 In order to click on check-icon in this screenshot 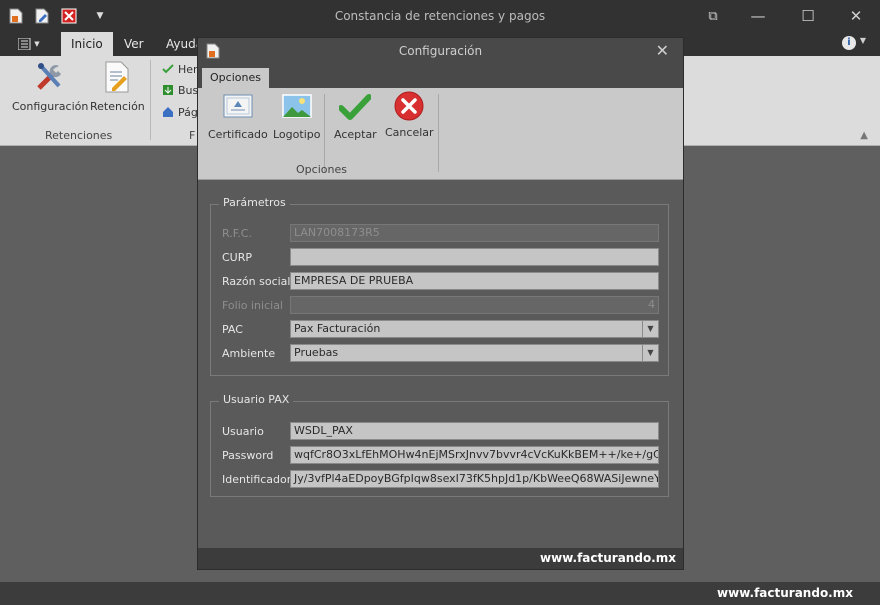, I will do `click(168, 69)`.